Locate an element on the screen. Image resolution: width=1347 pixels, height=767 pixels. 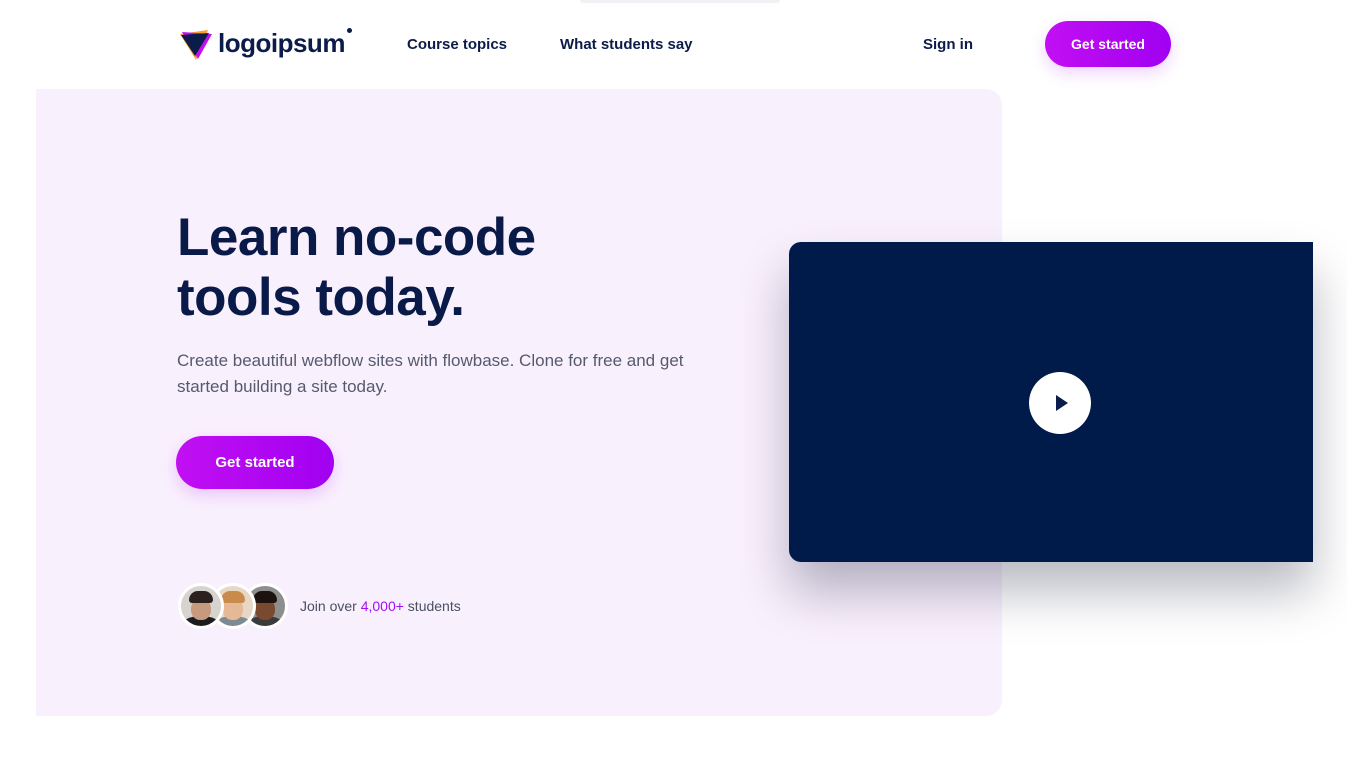
triangle-logo-icon is located at coordinates (196, 45).